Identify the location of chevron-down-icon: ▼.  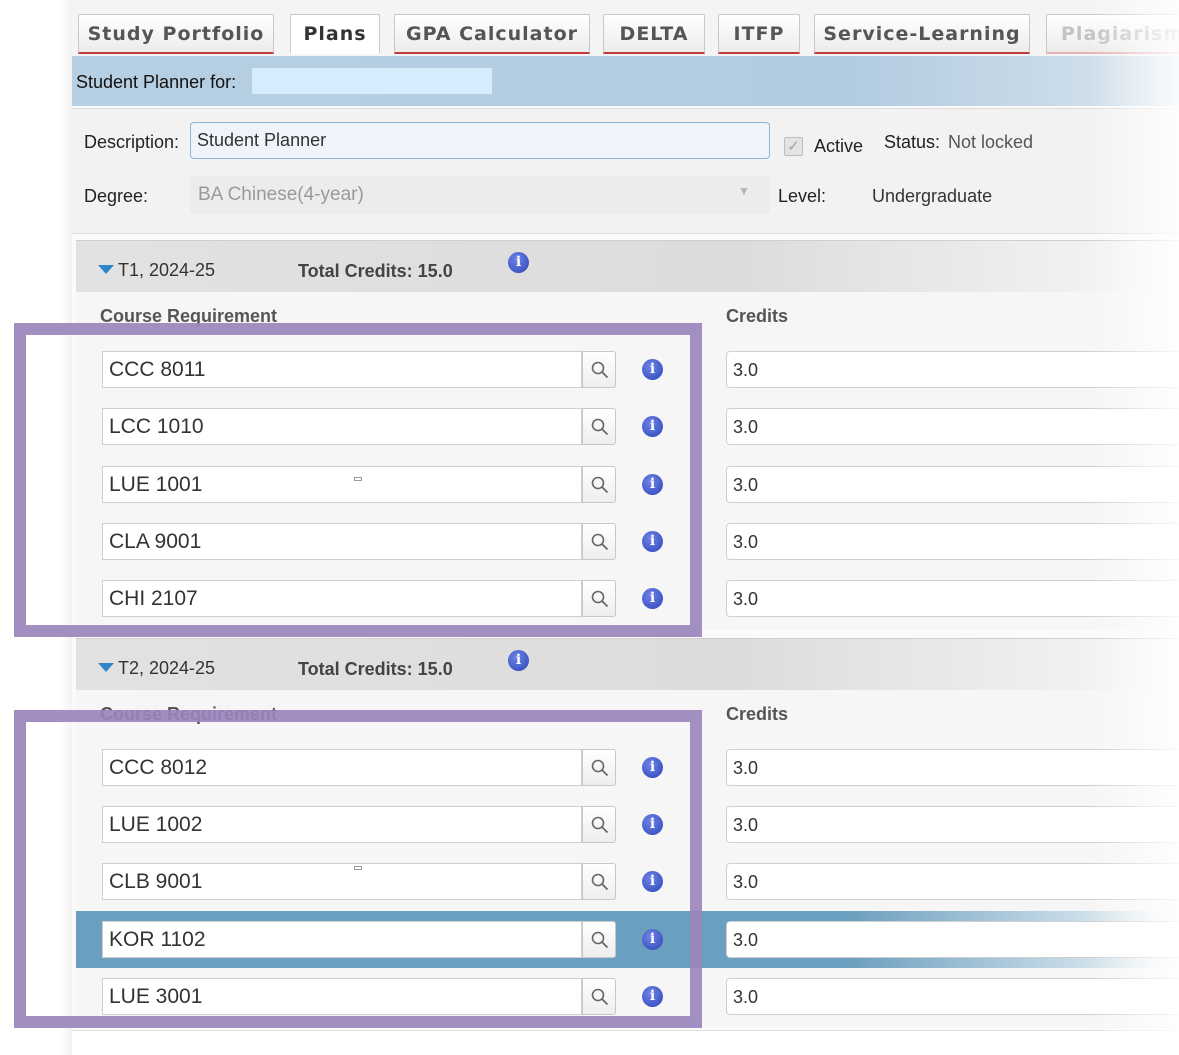
(744, 191).